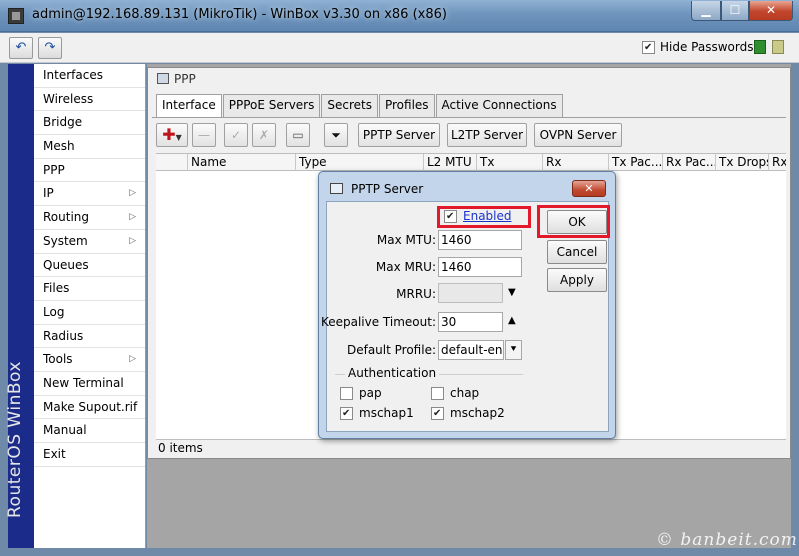 This screenshot has height=556, width=799. I want to click on sidebar-item-exit: Exit, so click(89, 455).